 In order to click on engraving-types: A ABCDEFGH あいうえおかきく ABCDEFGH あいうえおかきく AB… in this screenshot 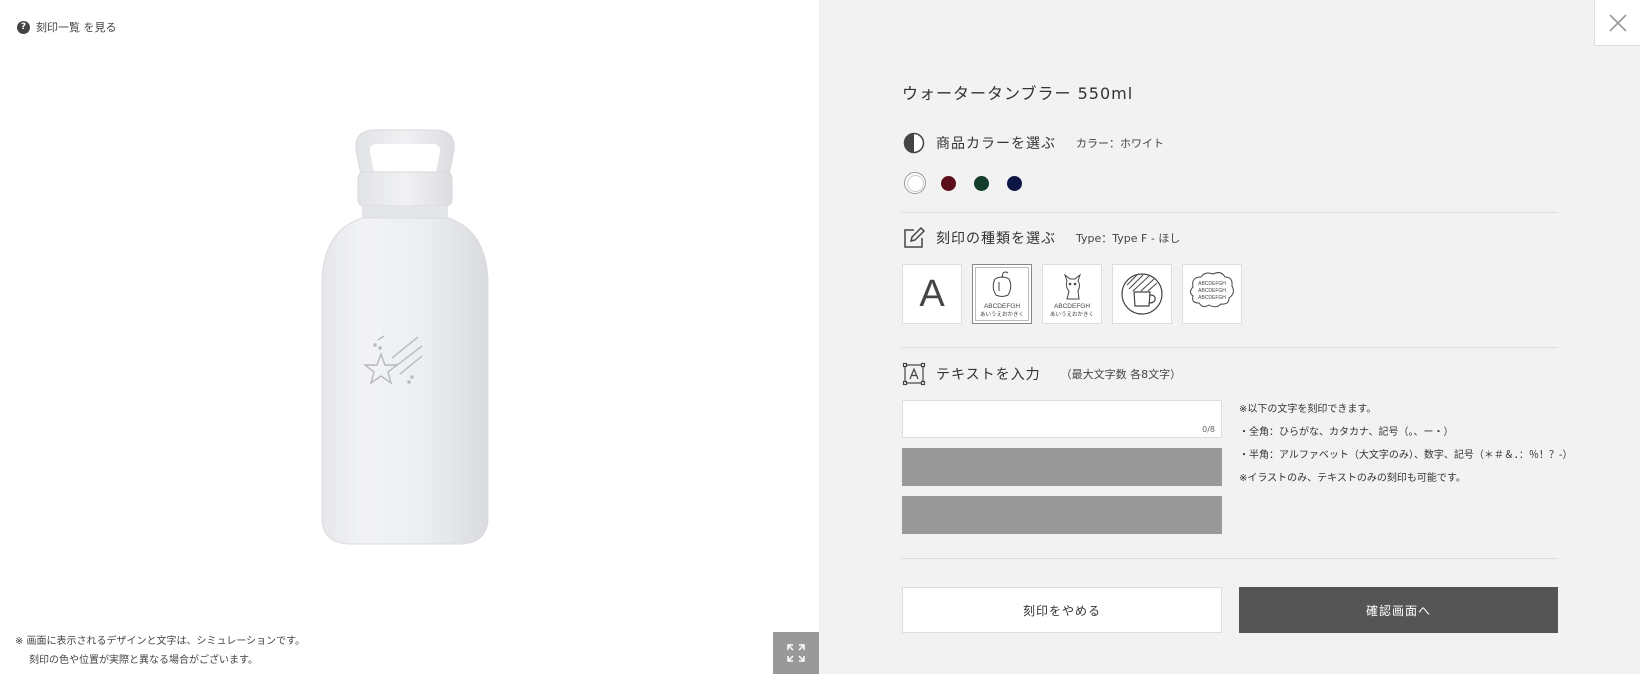, I will do `click(1072, 294)`.